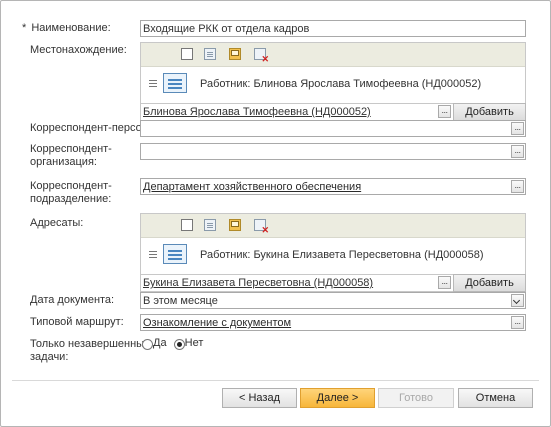 This screenshot has height=427, width=551. What do you see at coordinates (333, 28) in the screenshot?
I see `name-input: Входящие РКК от отдела кадров` at bounding box center [333, 28].